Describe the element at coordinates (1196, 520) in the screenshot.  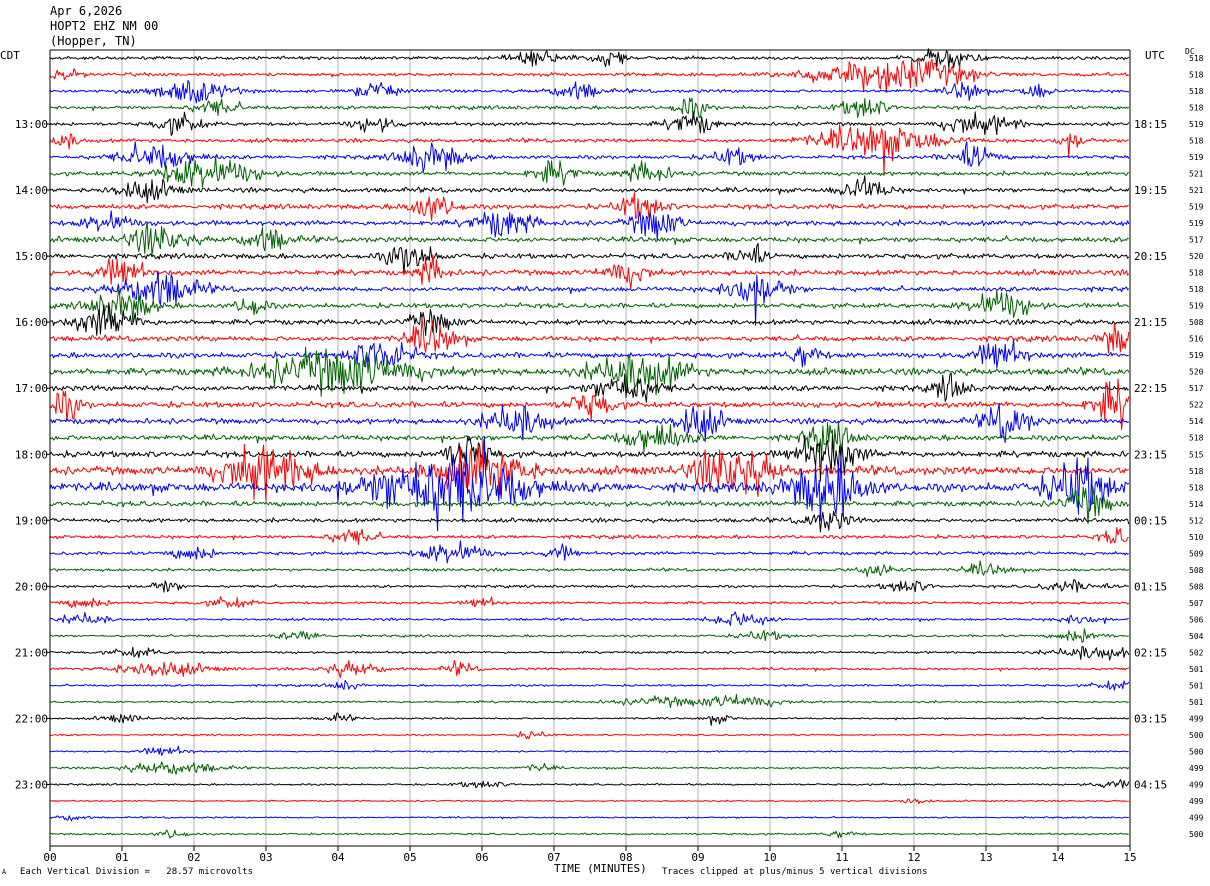
I see `dc-offset-value: 512` at that location.